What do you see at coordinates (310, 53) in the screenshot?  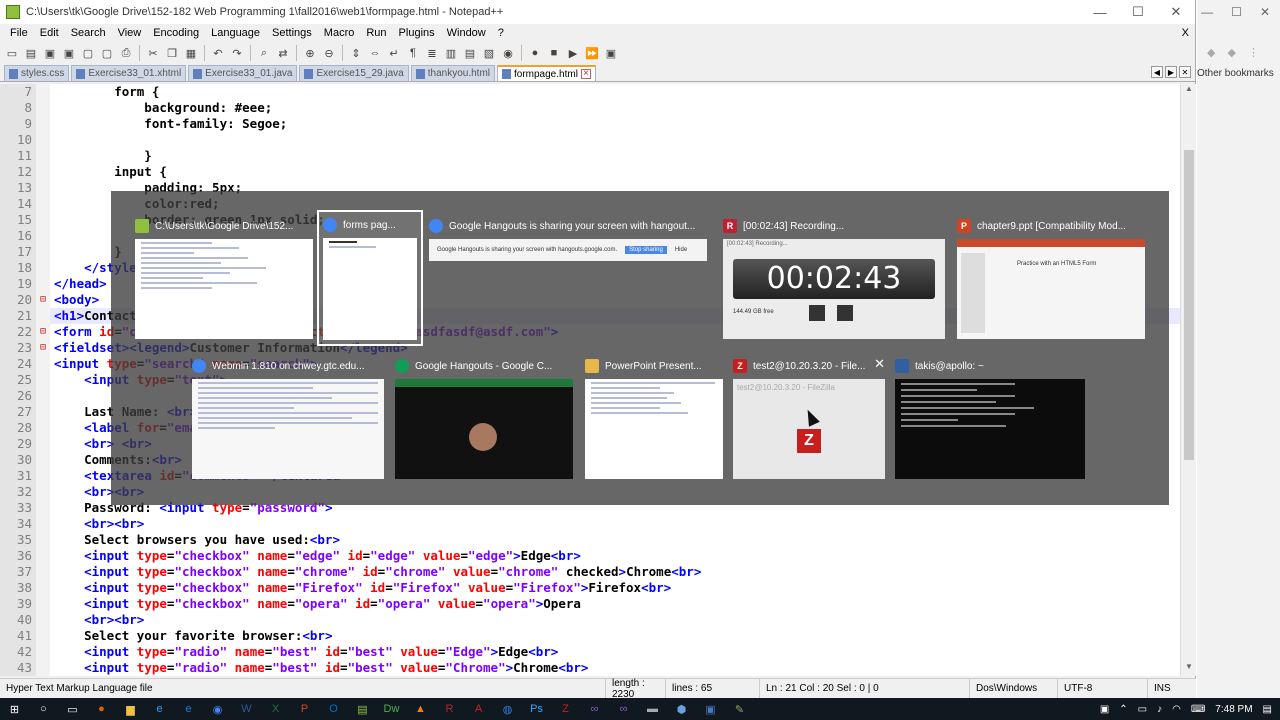 I see `zoom-in-icon: ⊕` at bounding box center [310, 53].